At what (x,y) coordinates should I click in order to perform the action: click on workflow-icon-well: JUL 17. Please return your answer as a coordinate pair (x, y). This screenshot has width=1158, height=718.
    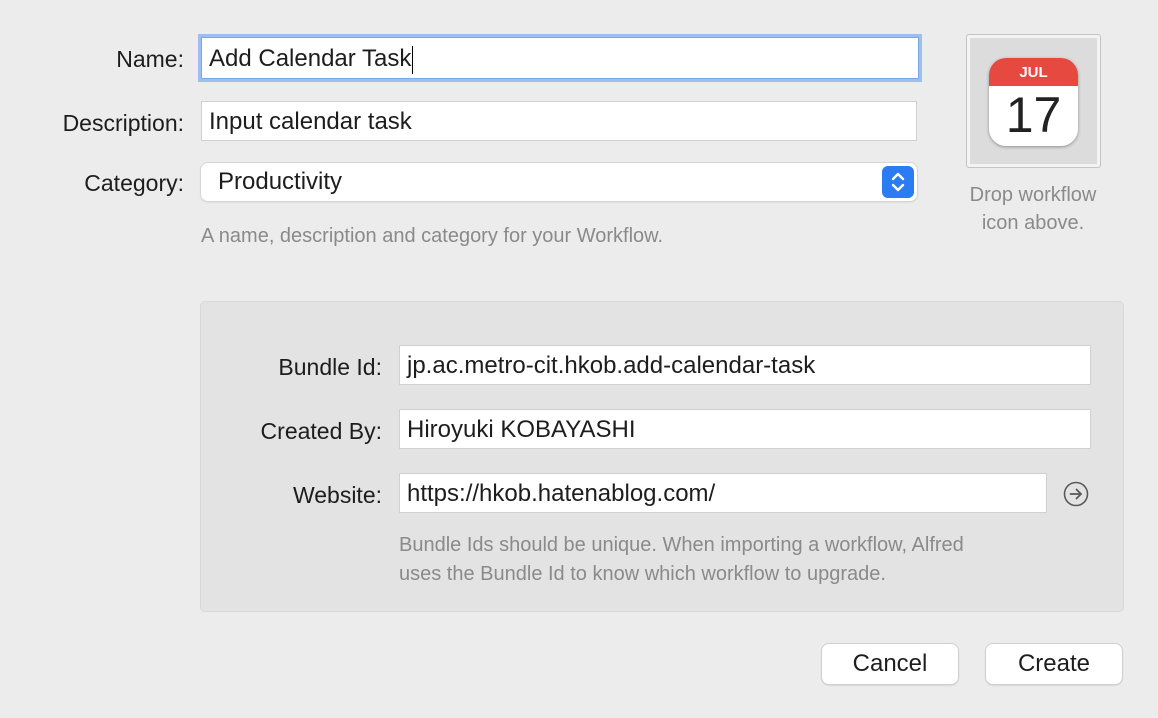
    Looking at the image, I should click on (1033, 101).